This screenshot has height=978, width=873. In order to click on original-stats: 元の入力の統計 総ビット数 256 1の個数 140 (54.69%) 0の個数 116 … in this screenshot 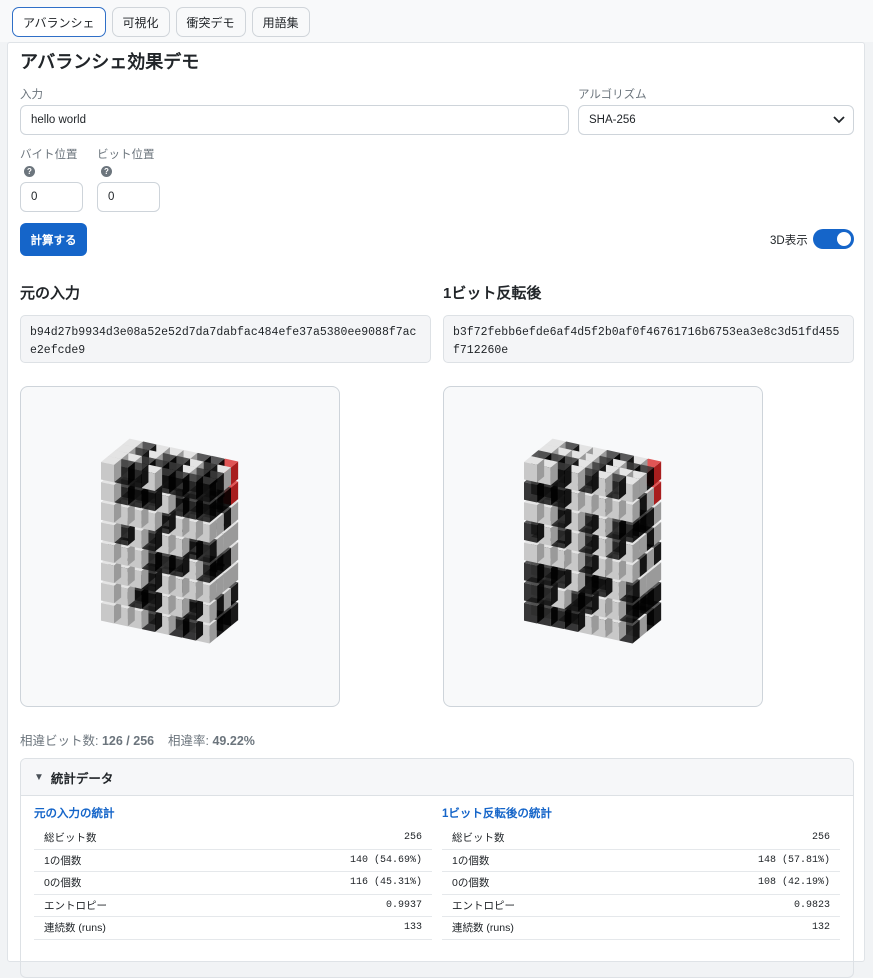, I will do `click(233, 872)`.